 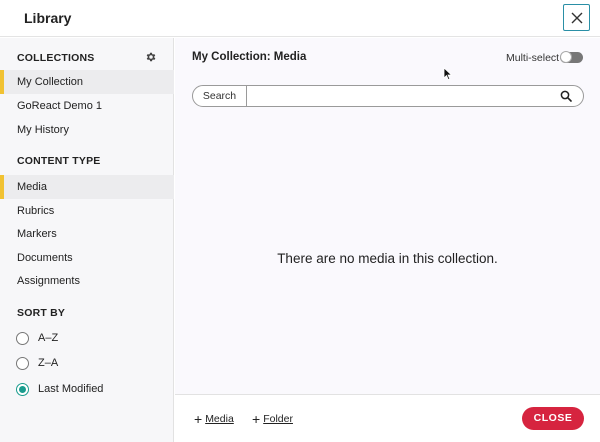 What do you see at coordinates (448, 74) in the screenshot?
I see `cursor-icon` at bounding box center [448, 74].